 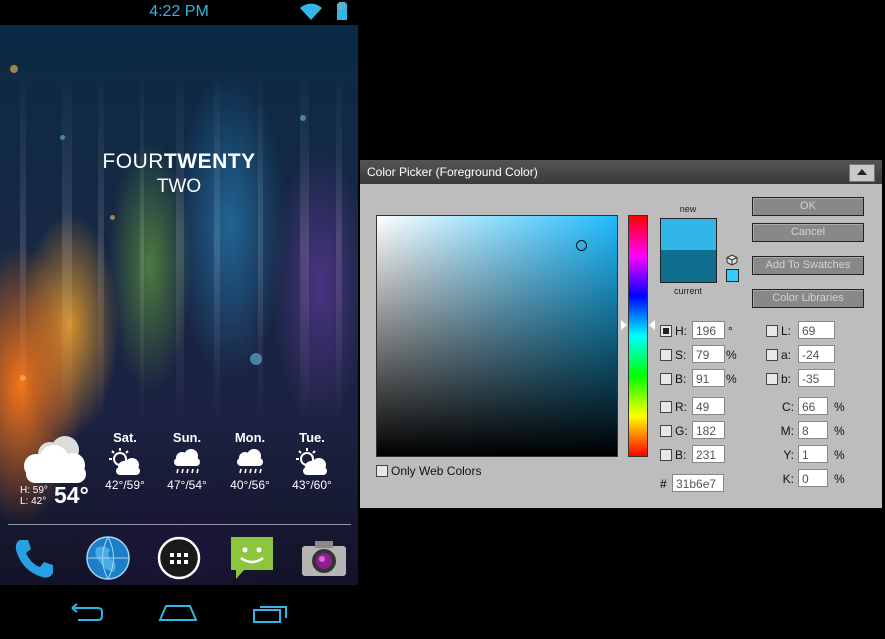 I want to click on saturation-input: 79, so click(x=708, y=354).